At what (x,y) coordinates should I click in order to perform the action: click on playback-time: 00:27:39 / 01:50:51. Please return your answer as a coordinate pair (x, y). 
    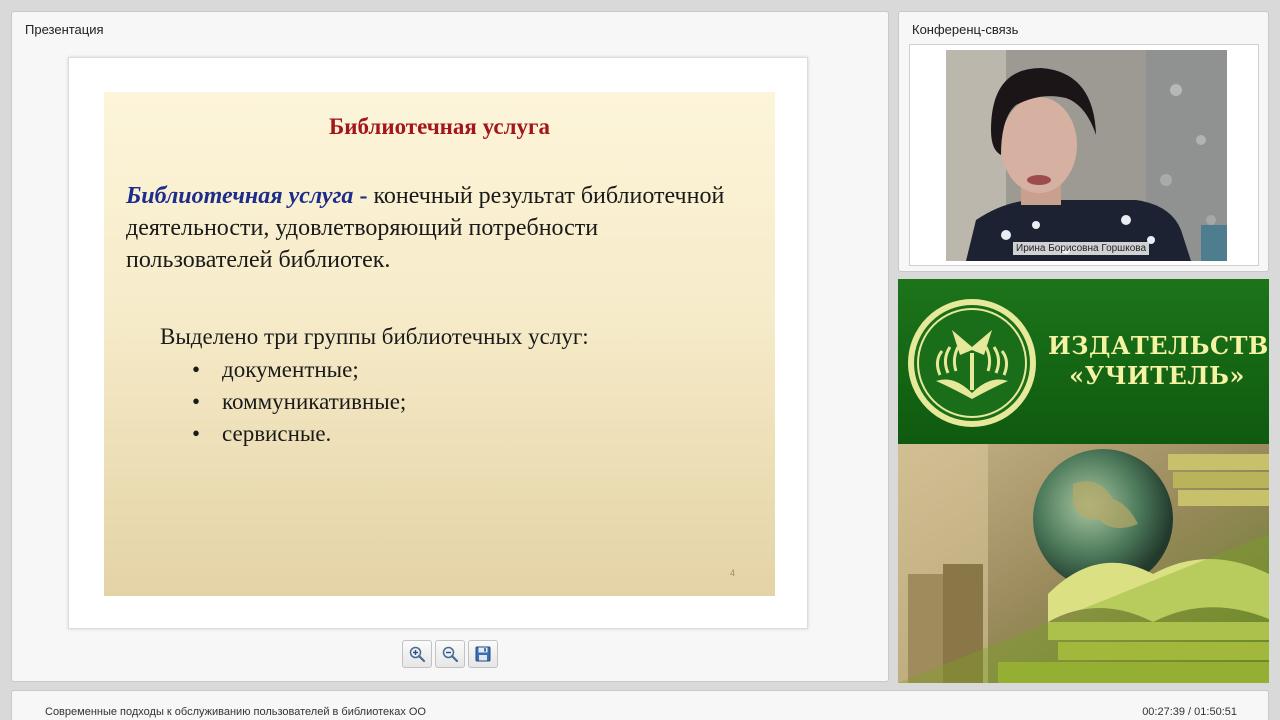
    Looking at the image, I should click on (1189, 712).